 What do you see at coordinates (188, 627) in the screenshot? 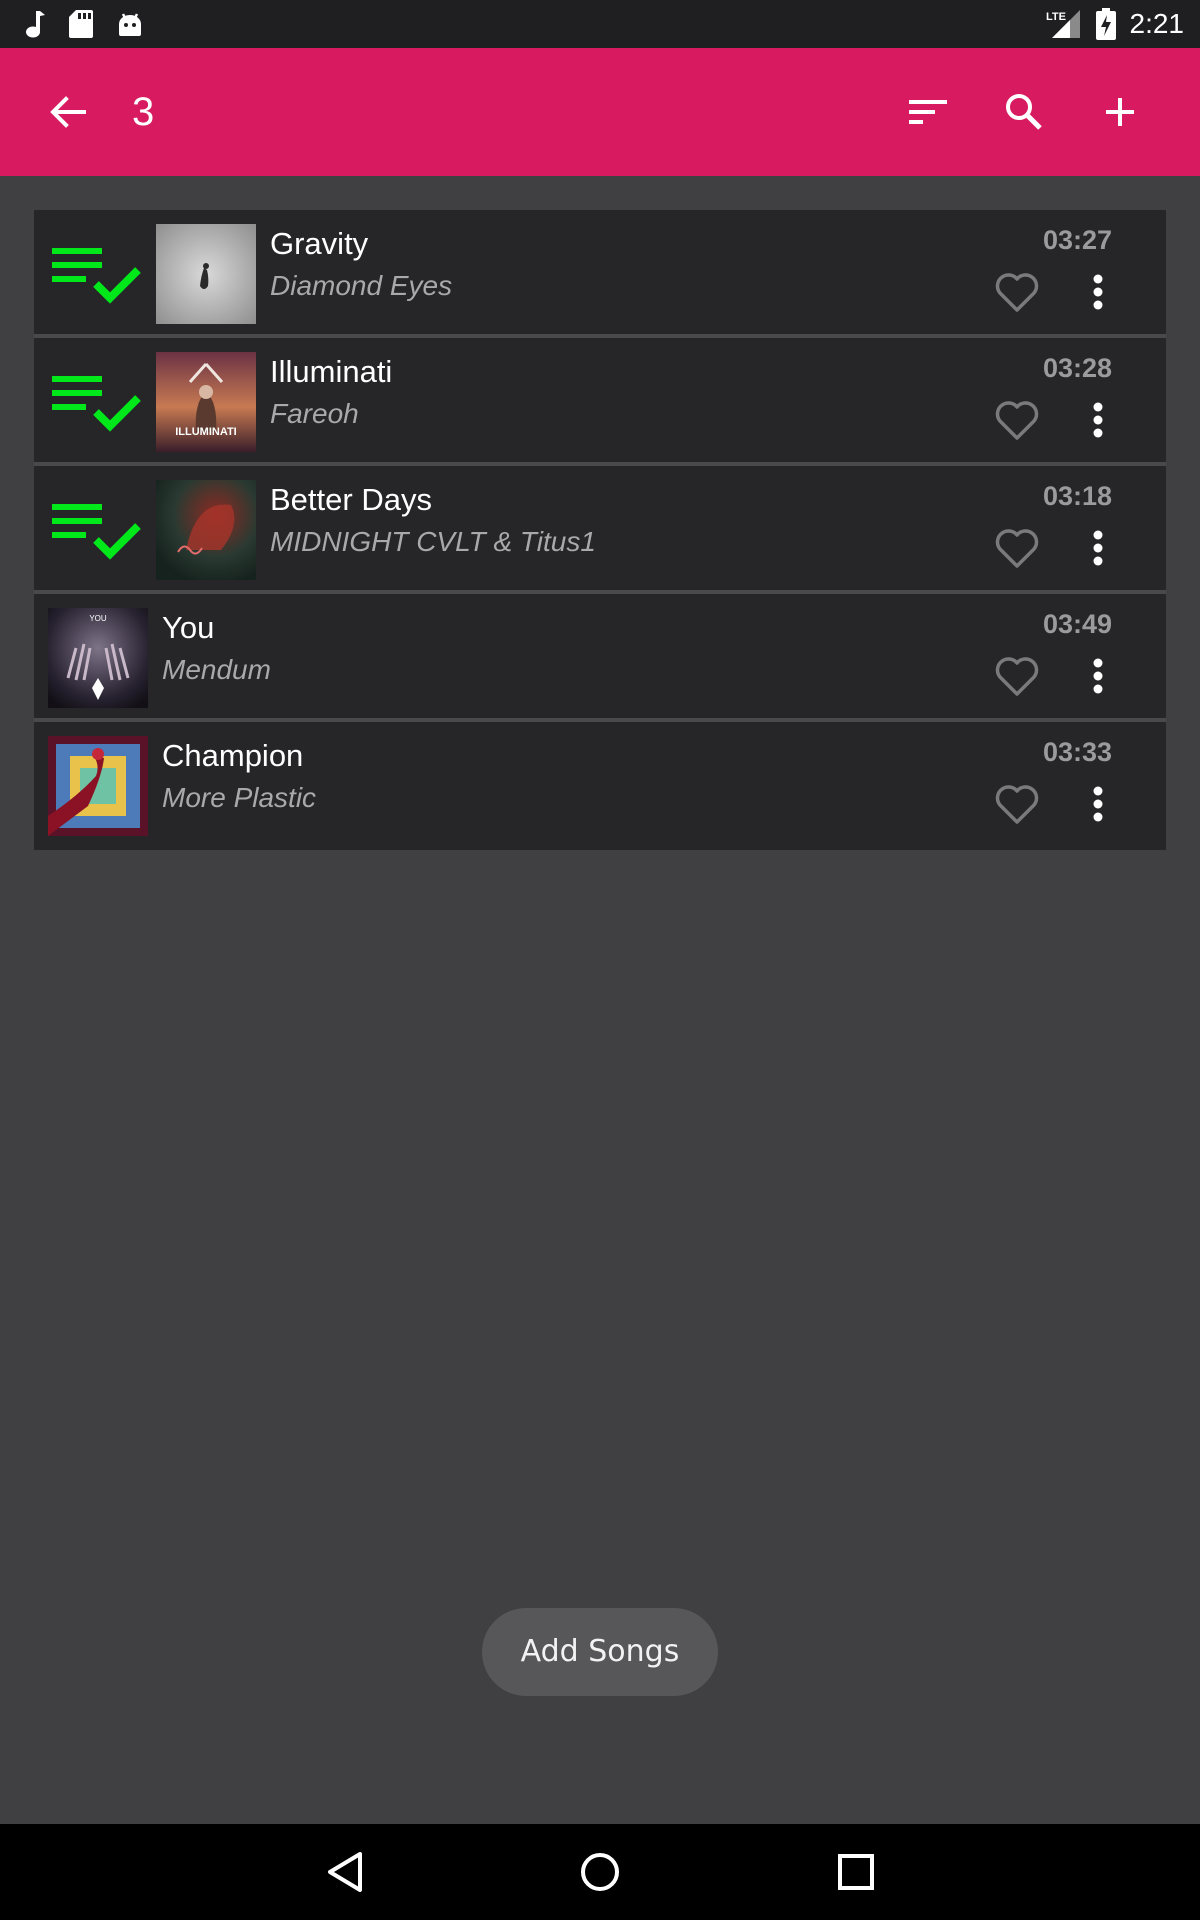
I see `song-title: You` at bounding box center [188, 627].